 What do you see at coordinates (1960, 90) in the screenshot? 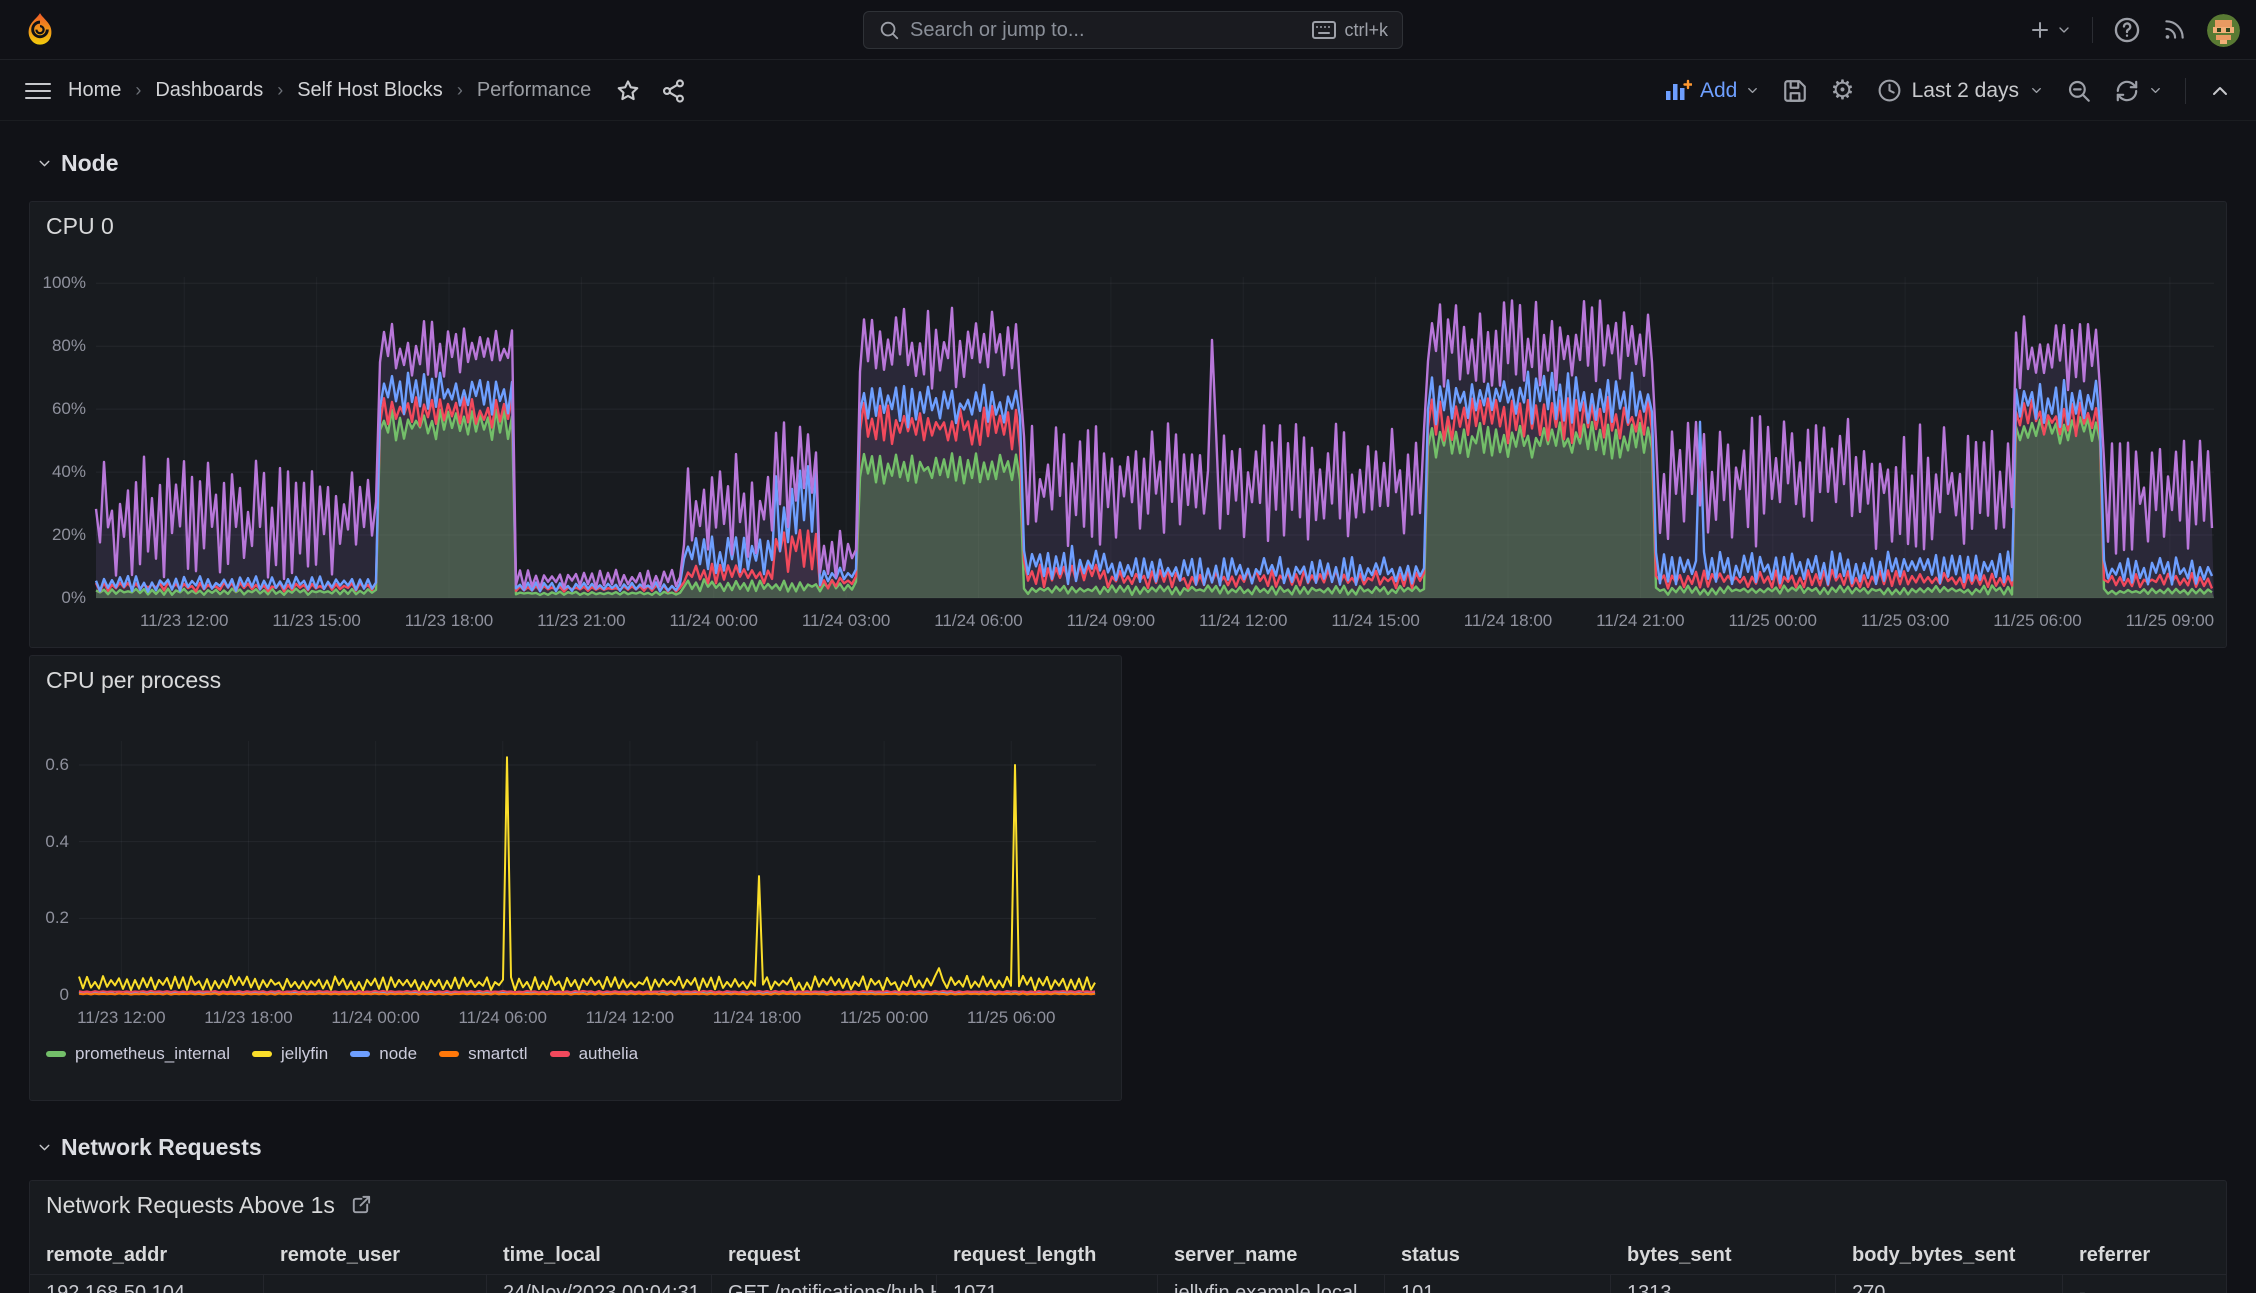
I see `time-range-picker: Last 2 days` at bounding box center [1960, 90].